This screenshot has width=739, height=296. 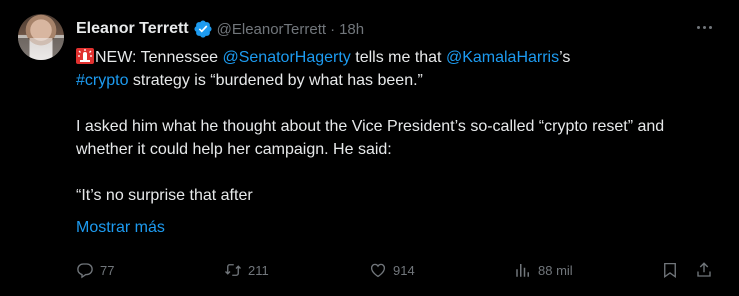 I want to click on tweet-line-1-suffix: ’s, so click(x=565, y=57).